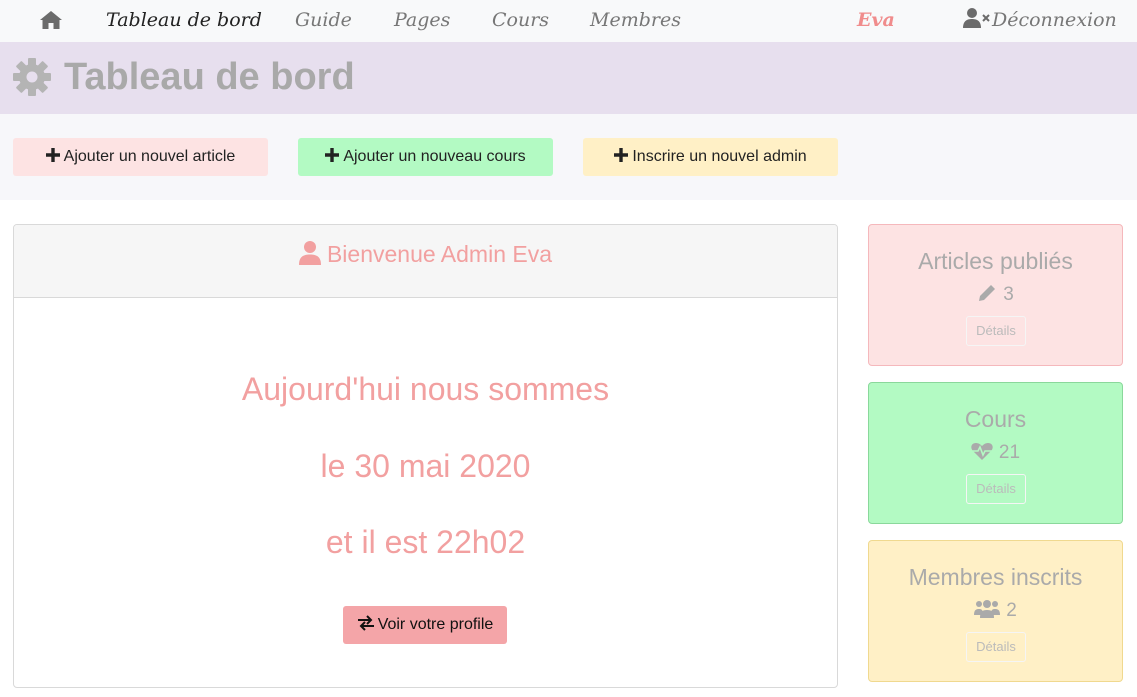  What do you see at coordinates (365, 623) in the screenshot?
I see `exchange-icon` at bounding box center [365, 623].